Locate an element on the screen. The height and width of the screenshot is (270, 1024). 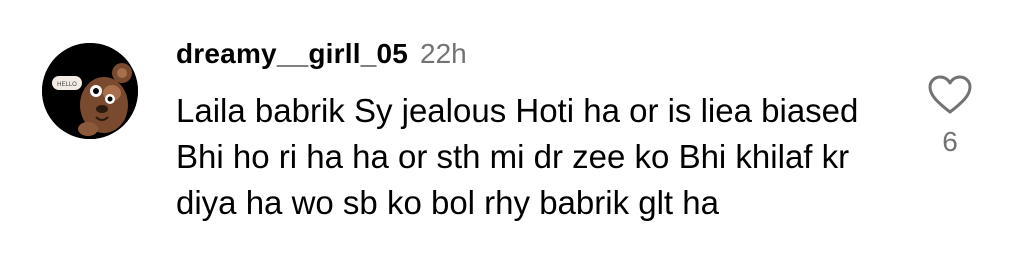
comment-meta: dreamy__girll_05 22h is located at coordinates (321, 55).